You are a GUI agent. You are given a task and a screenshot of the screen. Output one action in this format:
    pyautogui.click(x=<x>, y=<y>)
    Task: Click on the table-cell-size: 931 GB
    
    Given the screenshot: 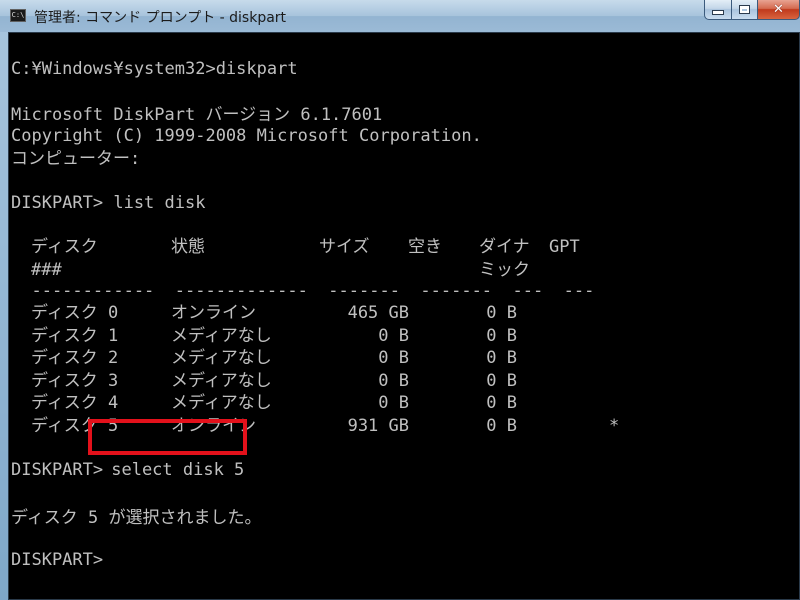 What is the action you would take?
    pyautogui.click(x=378, y=426)
    